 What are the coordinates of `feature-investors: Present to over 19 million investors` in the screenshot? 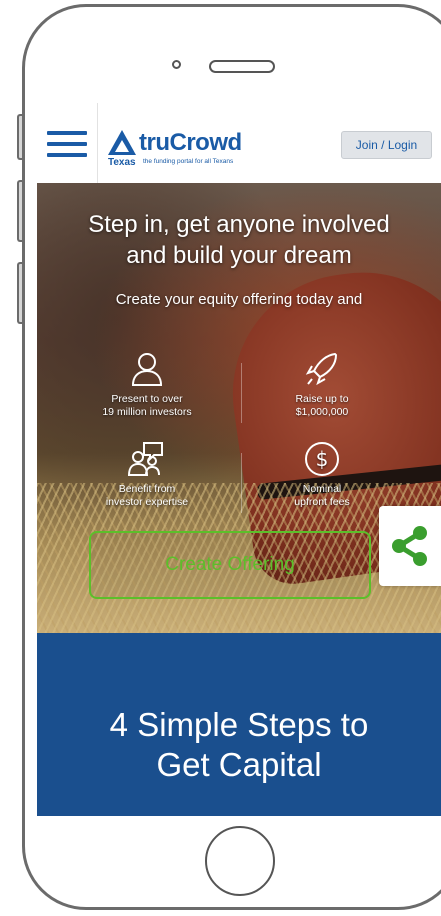 It's located at (147, 385).